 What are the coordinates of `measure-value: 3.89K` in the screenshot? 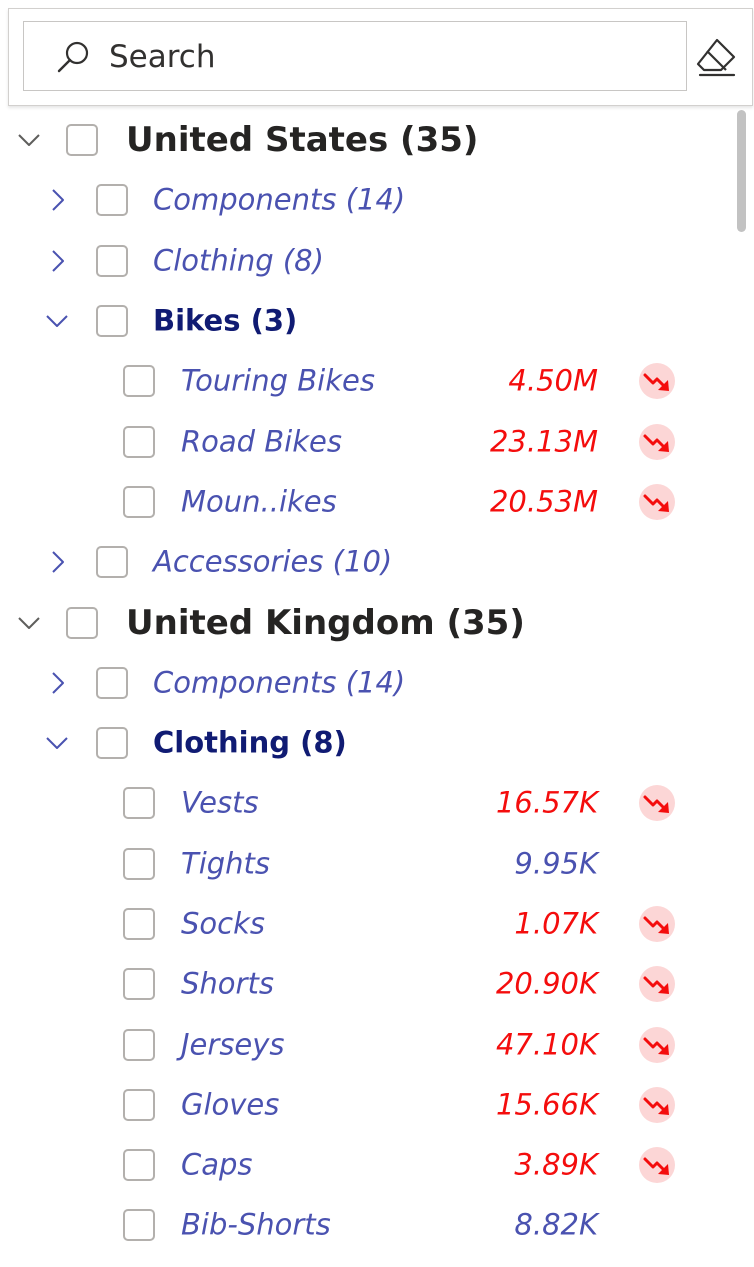 It's located at (556, 1164).